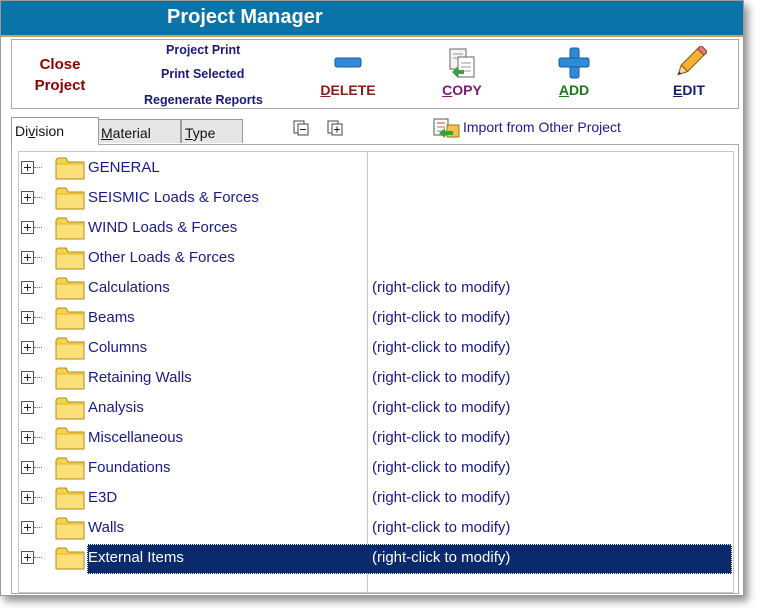  I want to click on tree-item-name: Beams, so click(111, 317).